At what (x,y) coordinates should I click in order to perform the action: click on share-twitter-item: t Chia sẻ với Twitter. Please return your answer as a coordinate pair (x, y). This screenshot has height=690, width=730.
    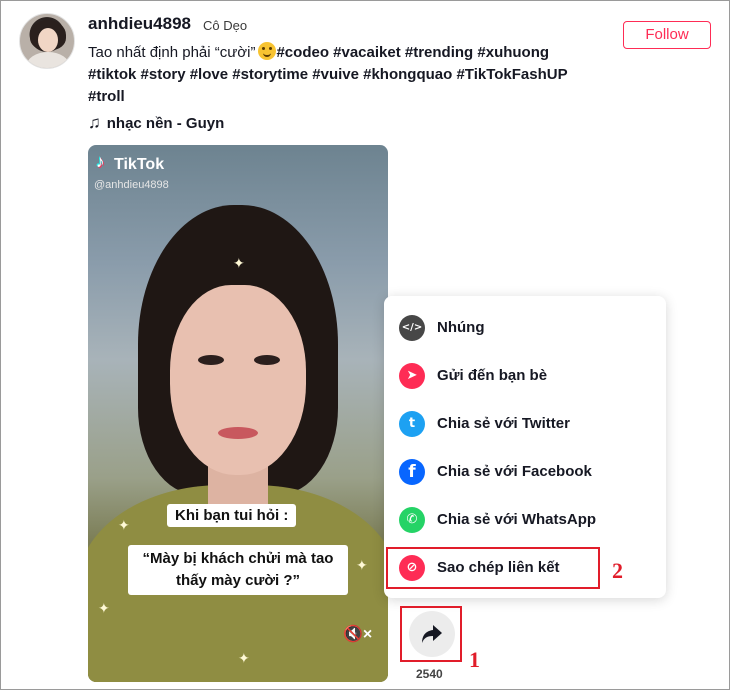
    Looking at the image, I should click on (525, 424).